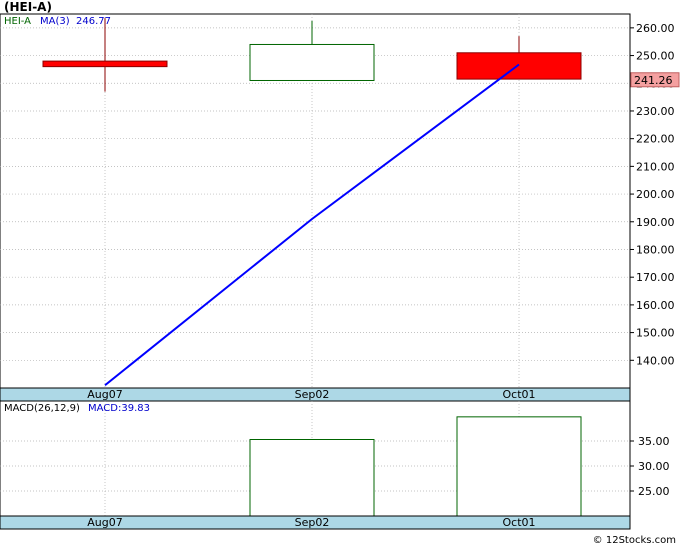 Image resolution: width=680 pixels, height=546 pixels. Describe the element at coordinates (655, 194) in the screenshot. I see `price-y-tick-label: 200.00` at that location.